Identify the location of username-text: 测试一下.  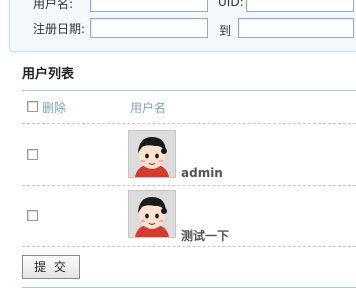
(205, 235).